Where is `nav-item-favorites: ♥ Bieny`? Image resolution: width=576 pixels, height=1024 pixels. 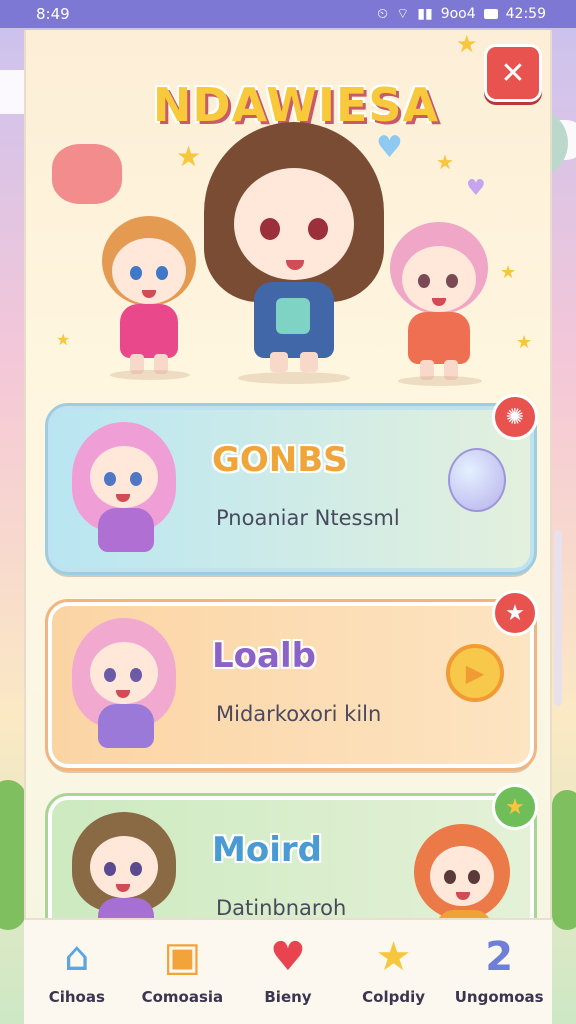
nav-item-favorites: ♥ Bieny is located at coordinates (288, 969).